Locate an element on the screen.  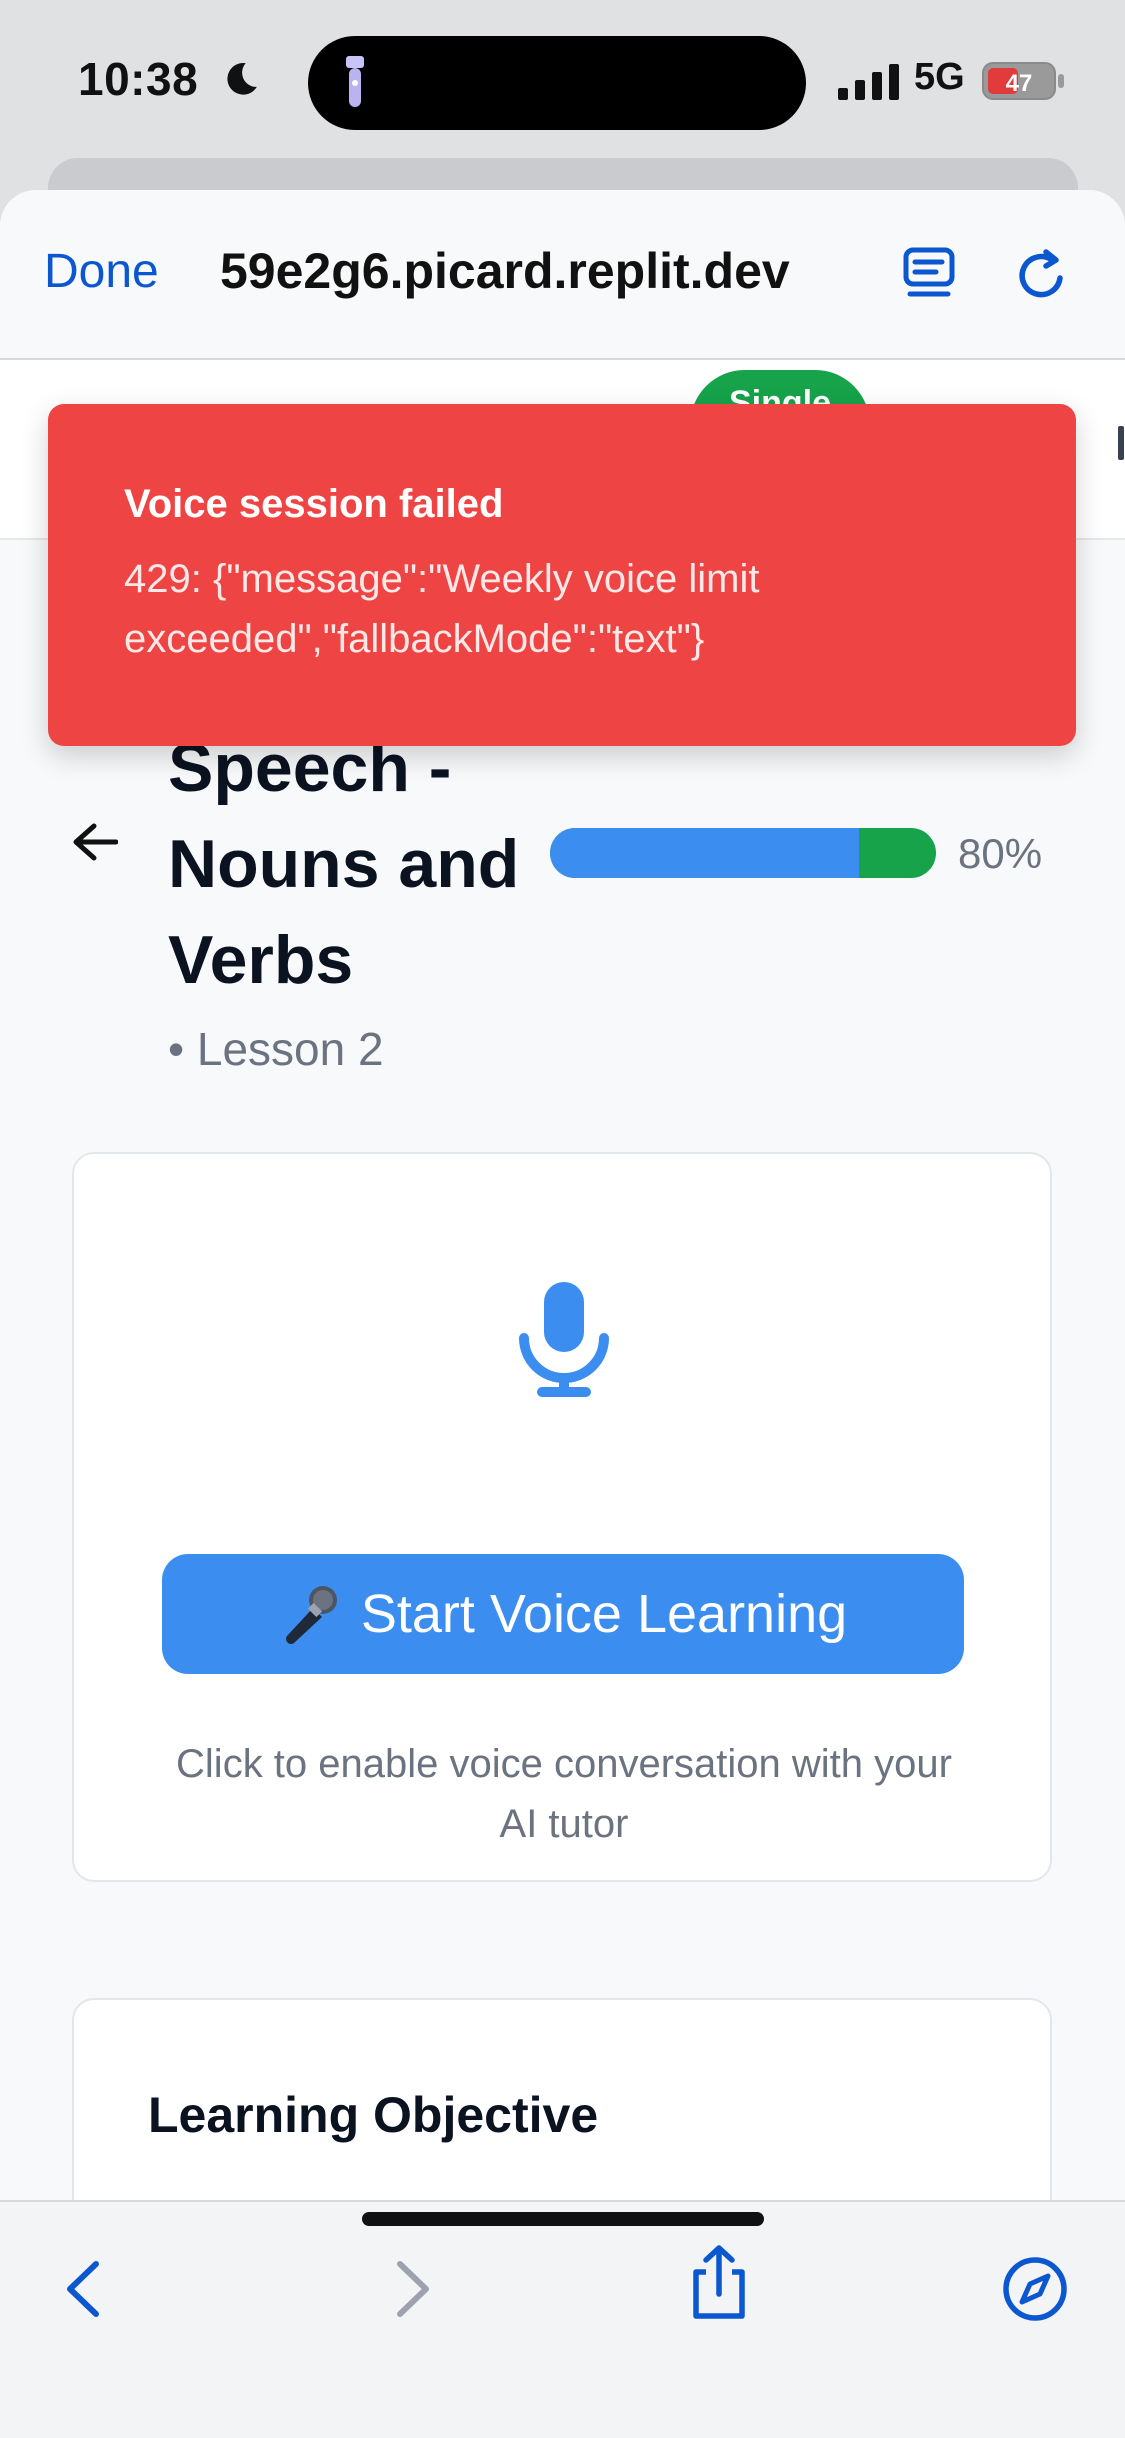
objective-title: Learning Objective is located at coordinates (373, 2115).